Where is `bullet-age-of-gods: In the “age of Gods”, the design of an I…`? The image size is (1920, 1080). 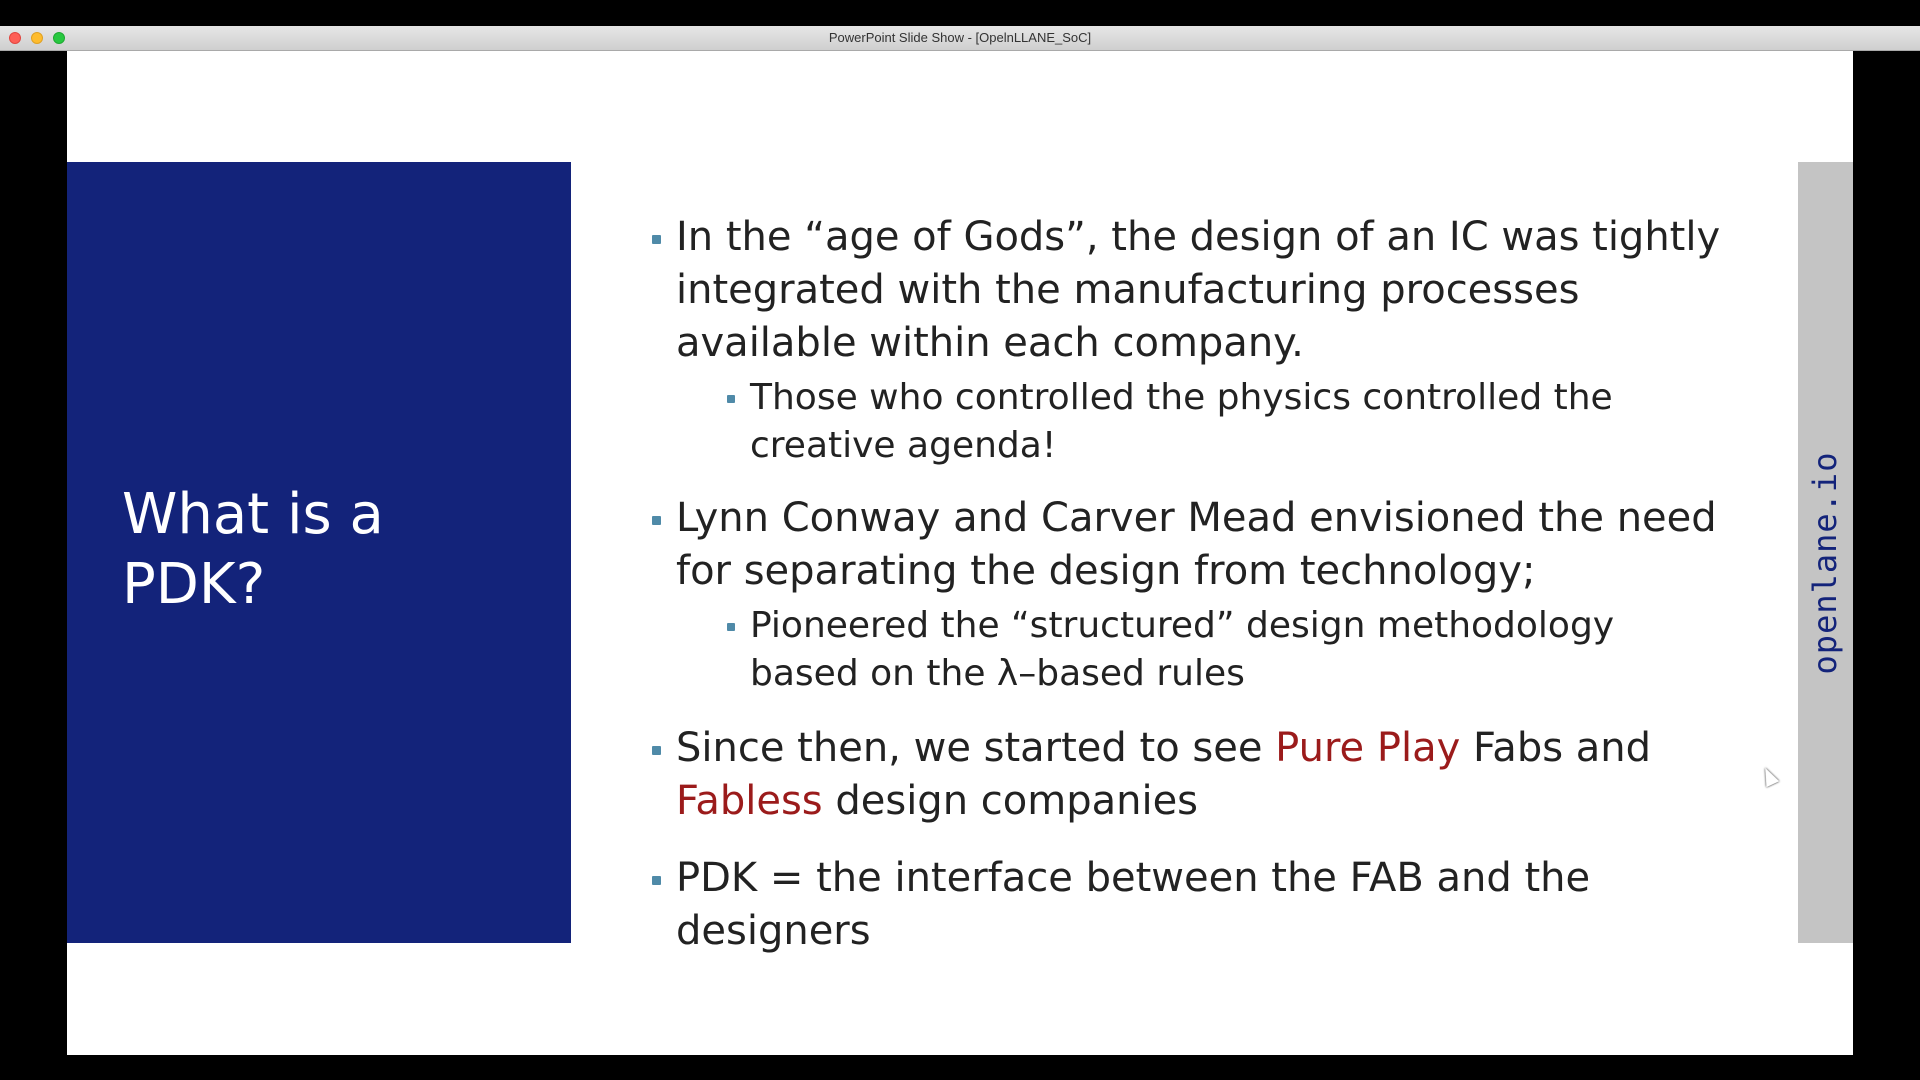 bullet-age-of-gods: In the “age of Gods”, the design of an I… is located at coordinates (1190, 290).